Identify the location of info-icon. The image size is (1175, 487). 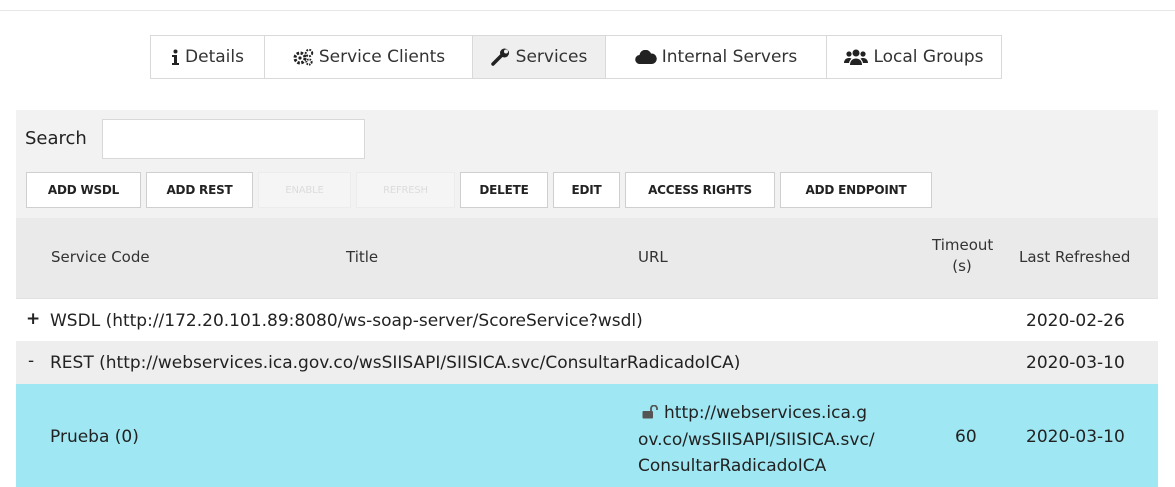
(175, 57).